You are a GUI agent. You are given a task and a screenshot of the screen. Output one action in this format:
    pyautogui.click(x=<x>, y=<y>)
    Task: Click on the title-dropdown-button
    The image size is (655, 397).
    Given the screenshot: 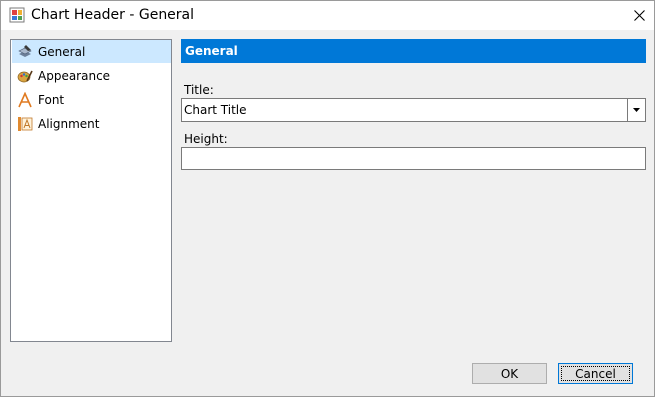 What is the action you would take?
    pyautogui.click(x=636, y=110)
    